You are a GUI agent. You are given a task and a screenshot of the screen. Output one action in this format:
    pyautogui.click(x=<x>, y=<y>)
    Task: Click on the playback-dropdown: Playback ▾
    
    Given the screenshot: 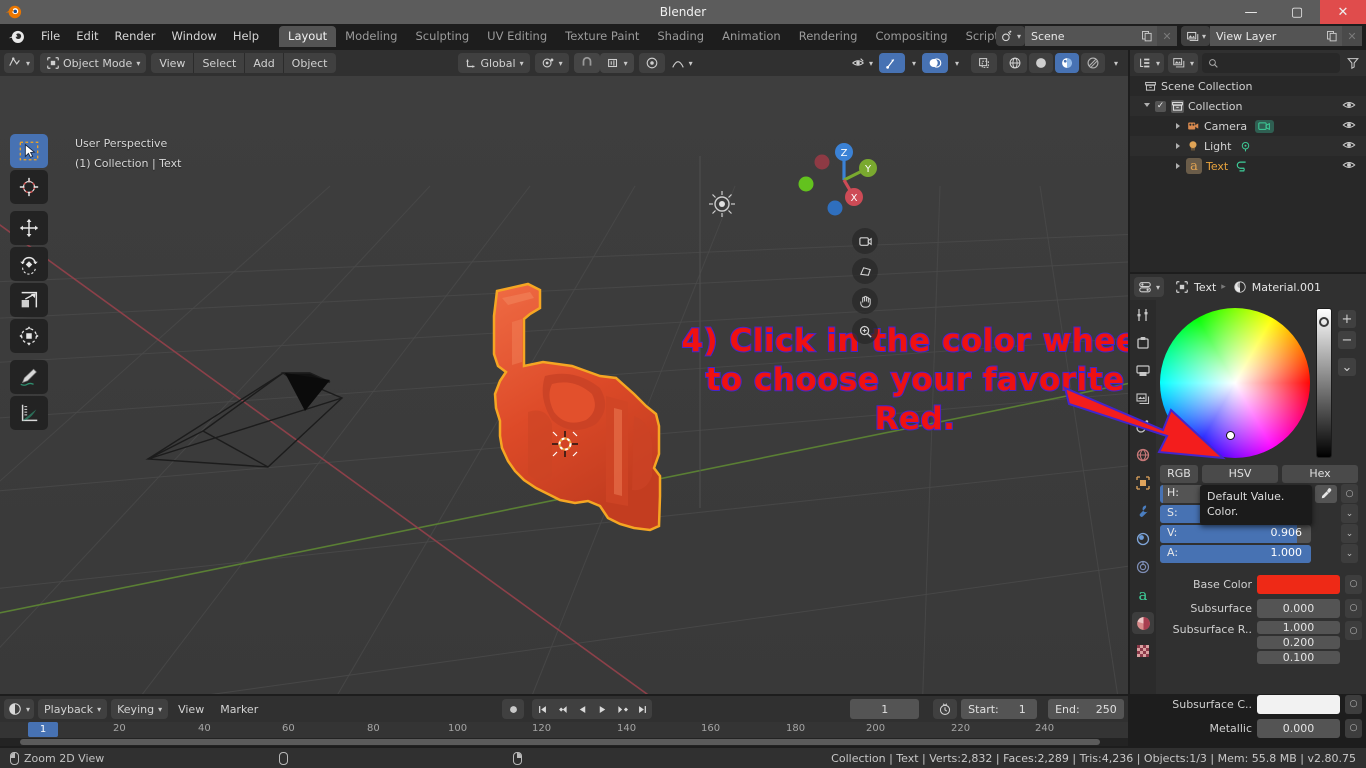 What is the action you would take?
    pyautogui.click(x=73, y=709)
    